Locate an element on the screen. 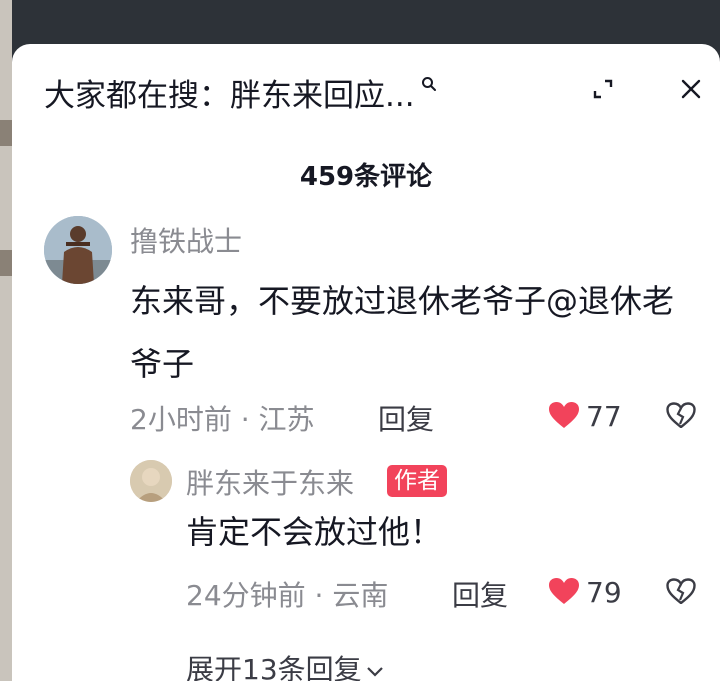  expand-replies-button: 展开13条回复 is located at coordinates (285, 664).